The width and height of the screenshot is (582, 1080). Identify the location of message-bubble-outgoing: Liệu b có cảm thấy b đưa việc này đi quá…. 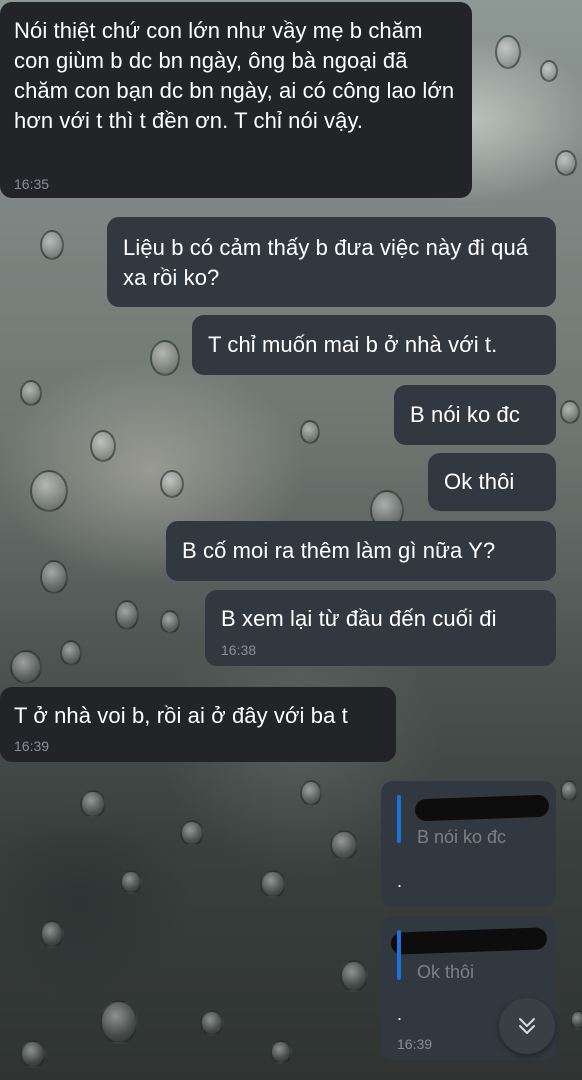
(331, 262).